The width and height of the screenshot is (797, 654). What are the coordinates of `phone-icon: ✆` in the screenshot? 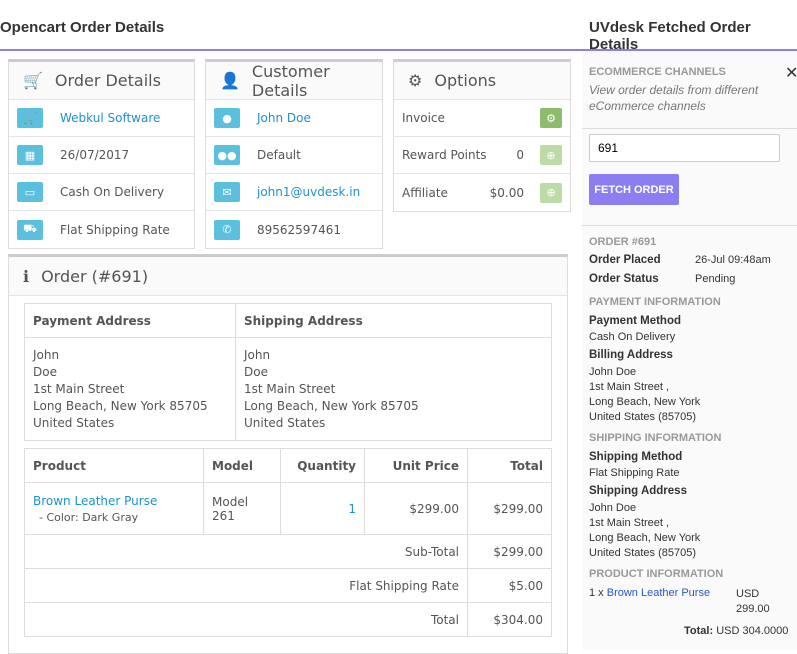 It's located at (227, 229).